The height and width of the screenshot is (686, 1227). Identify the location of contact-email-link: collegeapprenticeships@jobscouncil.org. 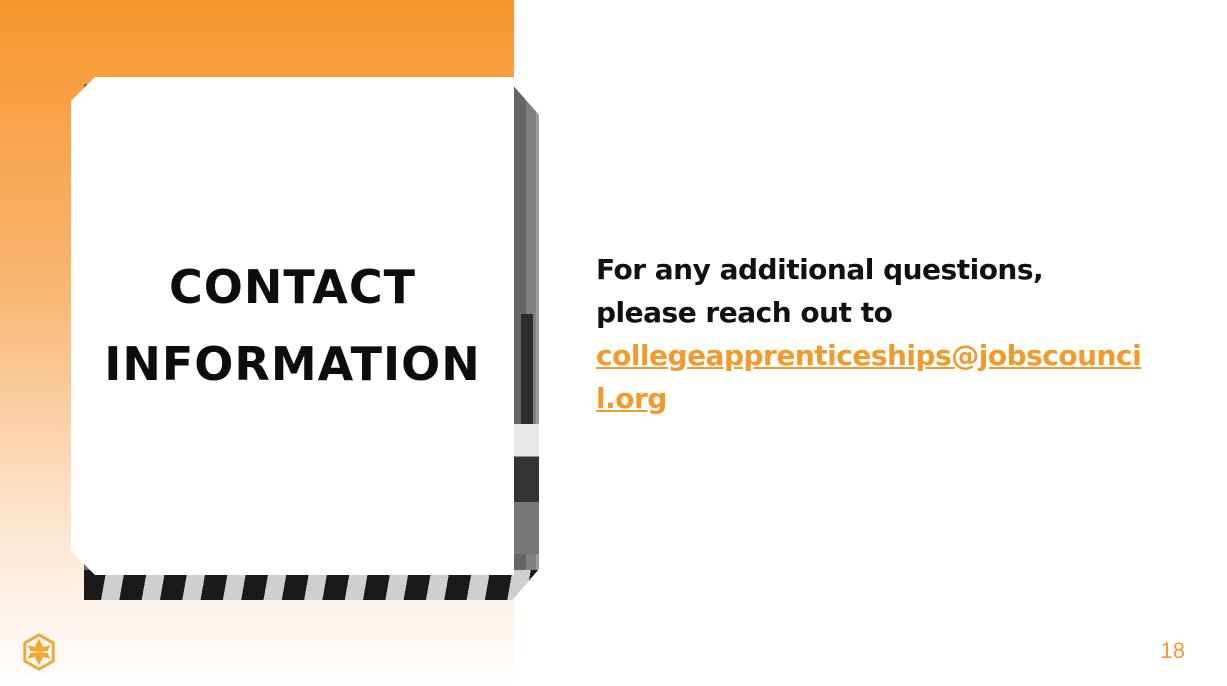
(876, 377).